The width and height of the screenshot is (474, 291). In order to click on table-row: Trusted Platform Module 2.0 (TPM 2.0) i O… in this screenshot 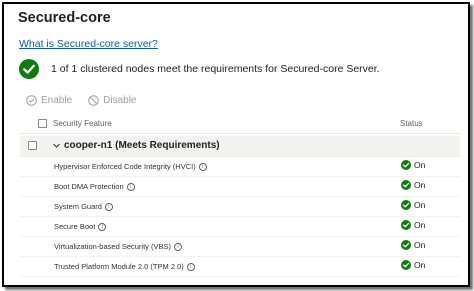, I will do `click(240, 267)`.